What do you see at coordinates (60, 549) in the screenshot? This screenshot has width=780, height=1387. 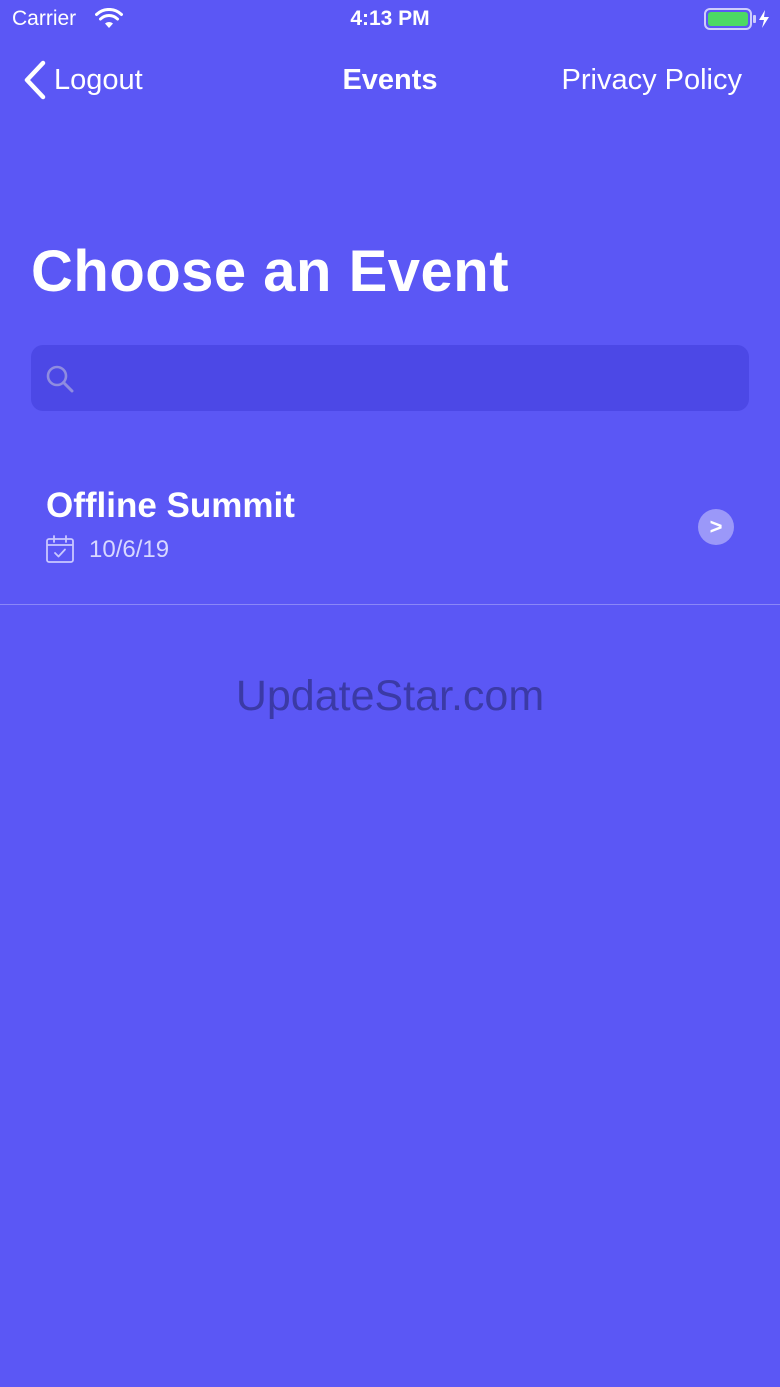 I see `calendar-icon` at bounding box center [60, 549].